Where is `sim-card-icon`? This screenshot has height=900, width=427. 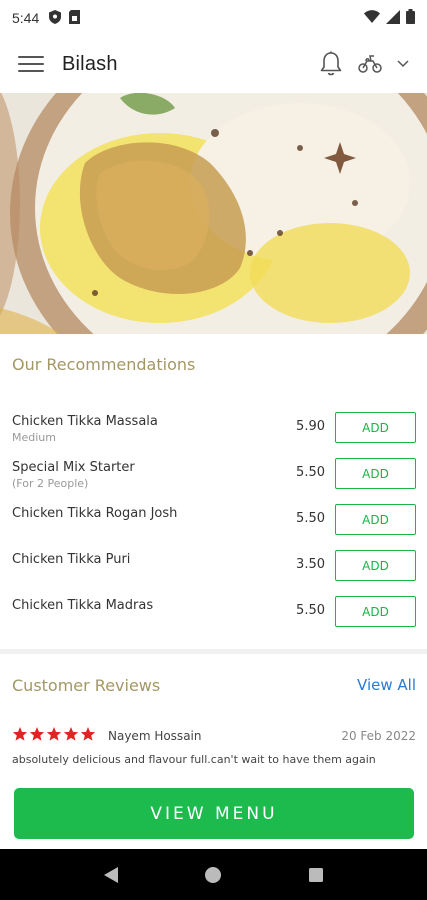
sim-card-icon is located at coordinates (75, 18).